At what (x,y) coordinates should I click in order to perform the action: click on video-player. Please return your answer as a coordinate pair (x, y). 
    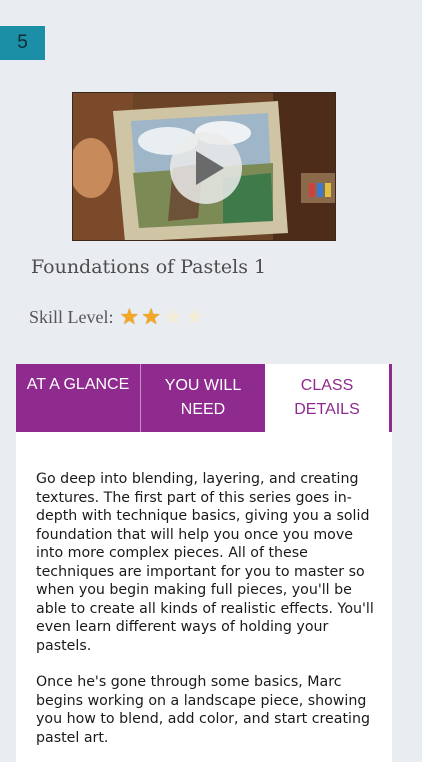
    Looking at the image, I should click on (204, 166).